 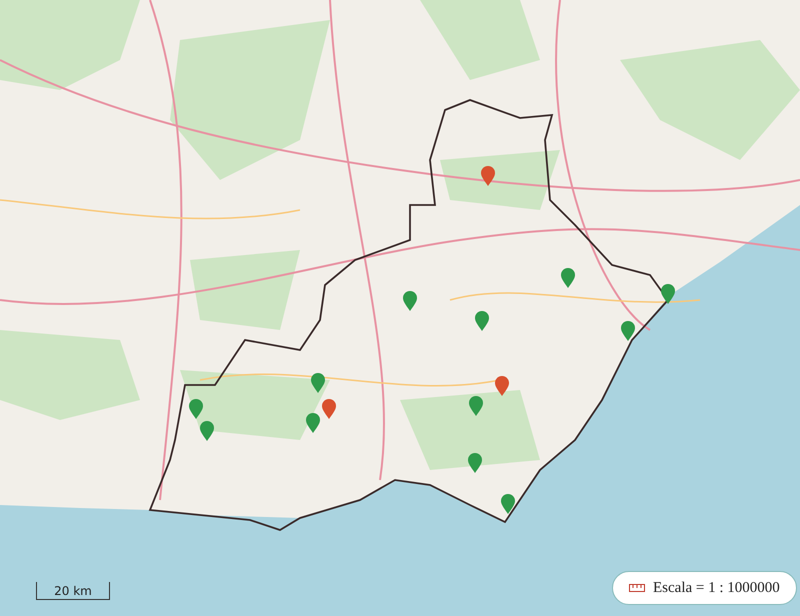 I want to click on ruler-icon, so click(x=637, y=588).